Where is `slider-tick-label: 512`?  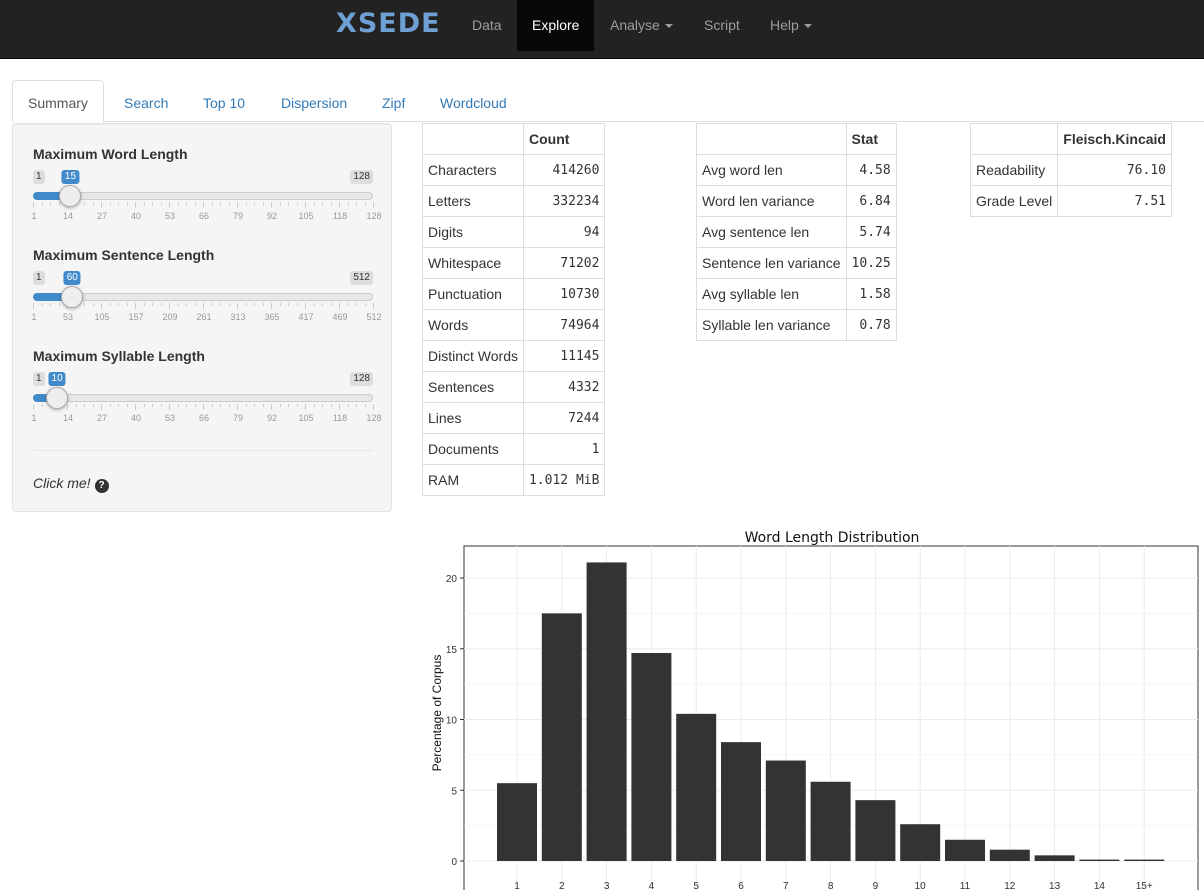 slider-tick-label: 512 is located at coordinates (374, 317).